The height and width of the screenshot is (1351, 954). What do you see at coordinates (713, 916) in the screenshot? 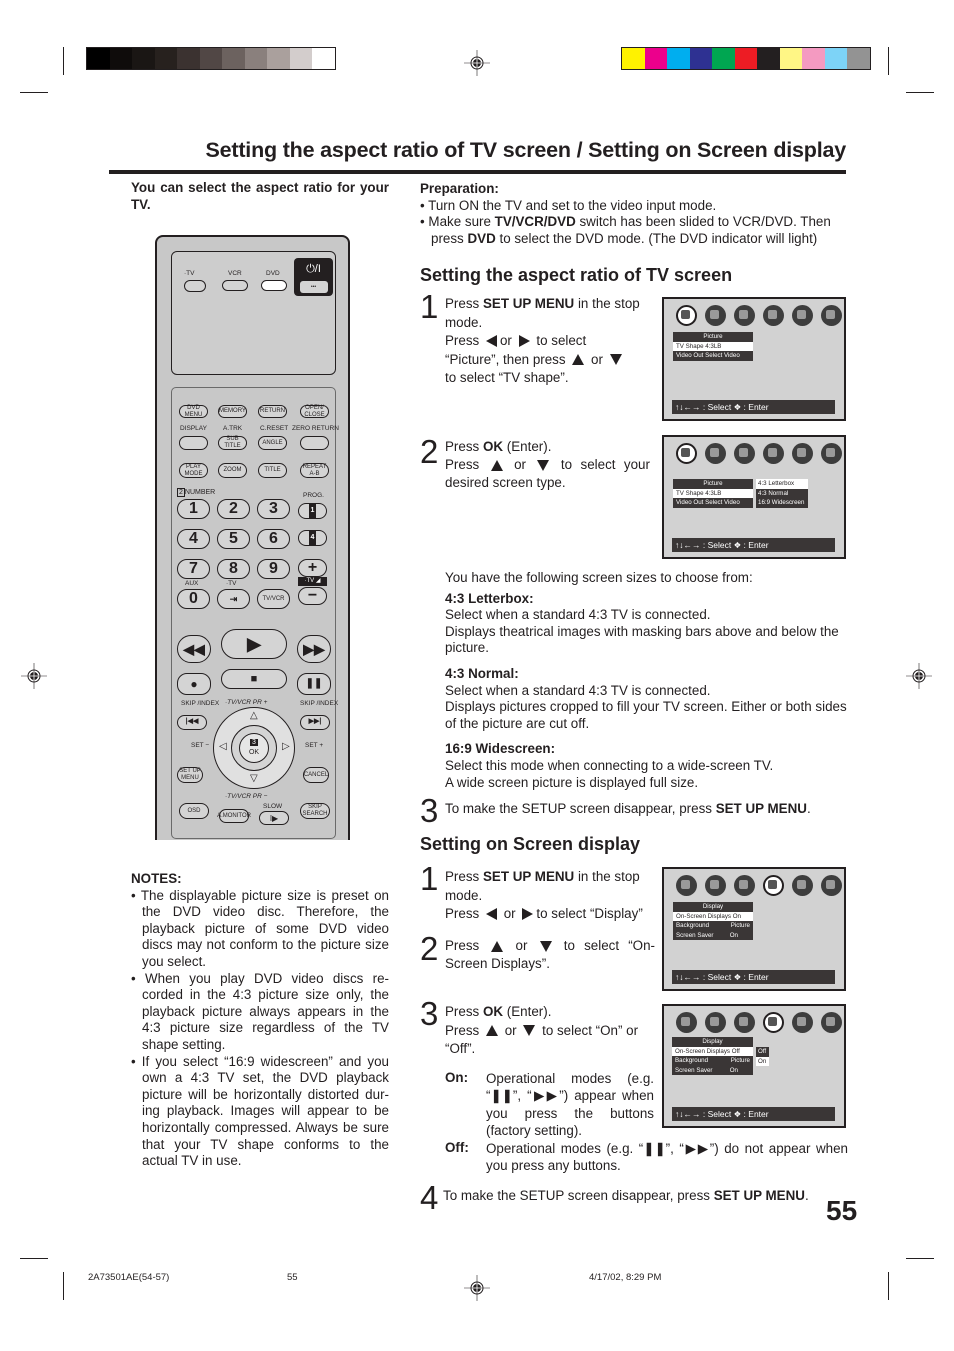
I see `osd-menu-row: On-Screen Displays On` at bounding box center [713, 916].